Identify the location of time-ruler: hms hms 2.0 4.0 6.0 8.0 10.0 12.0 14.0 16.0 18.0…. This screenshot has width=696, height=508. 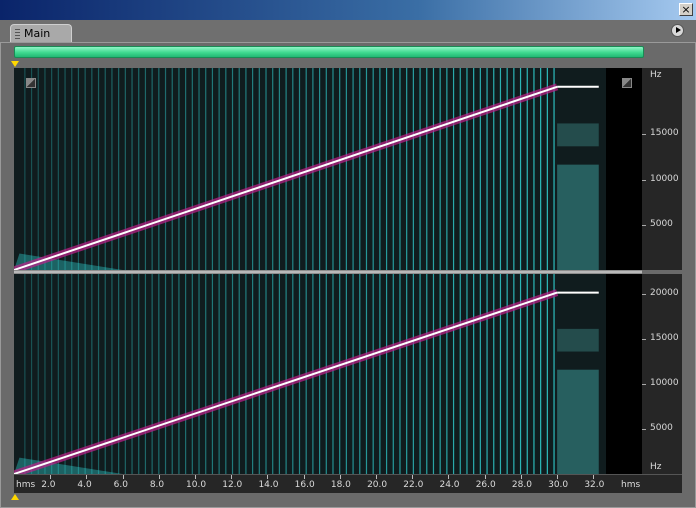
(348, 483).